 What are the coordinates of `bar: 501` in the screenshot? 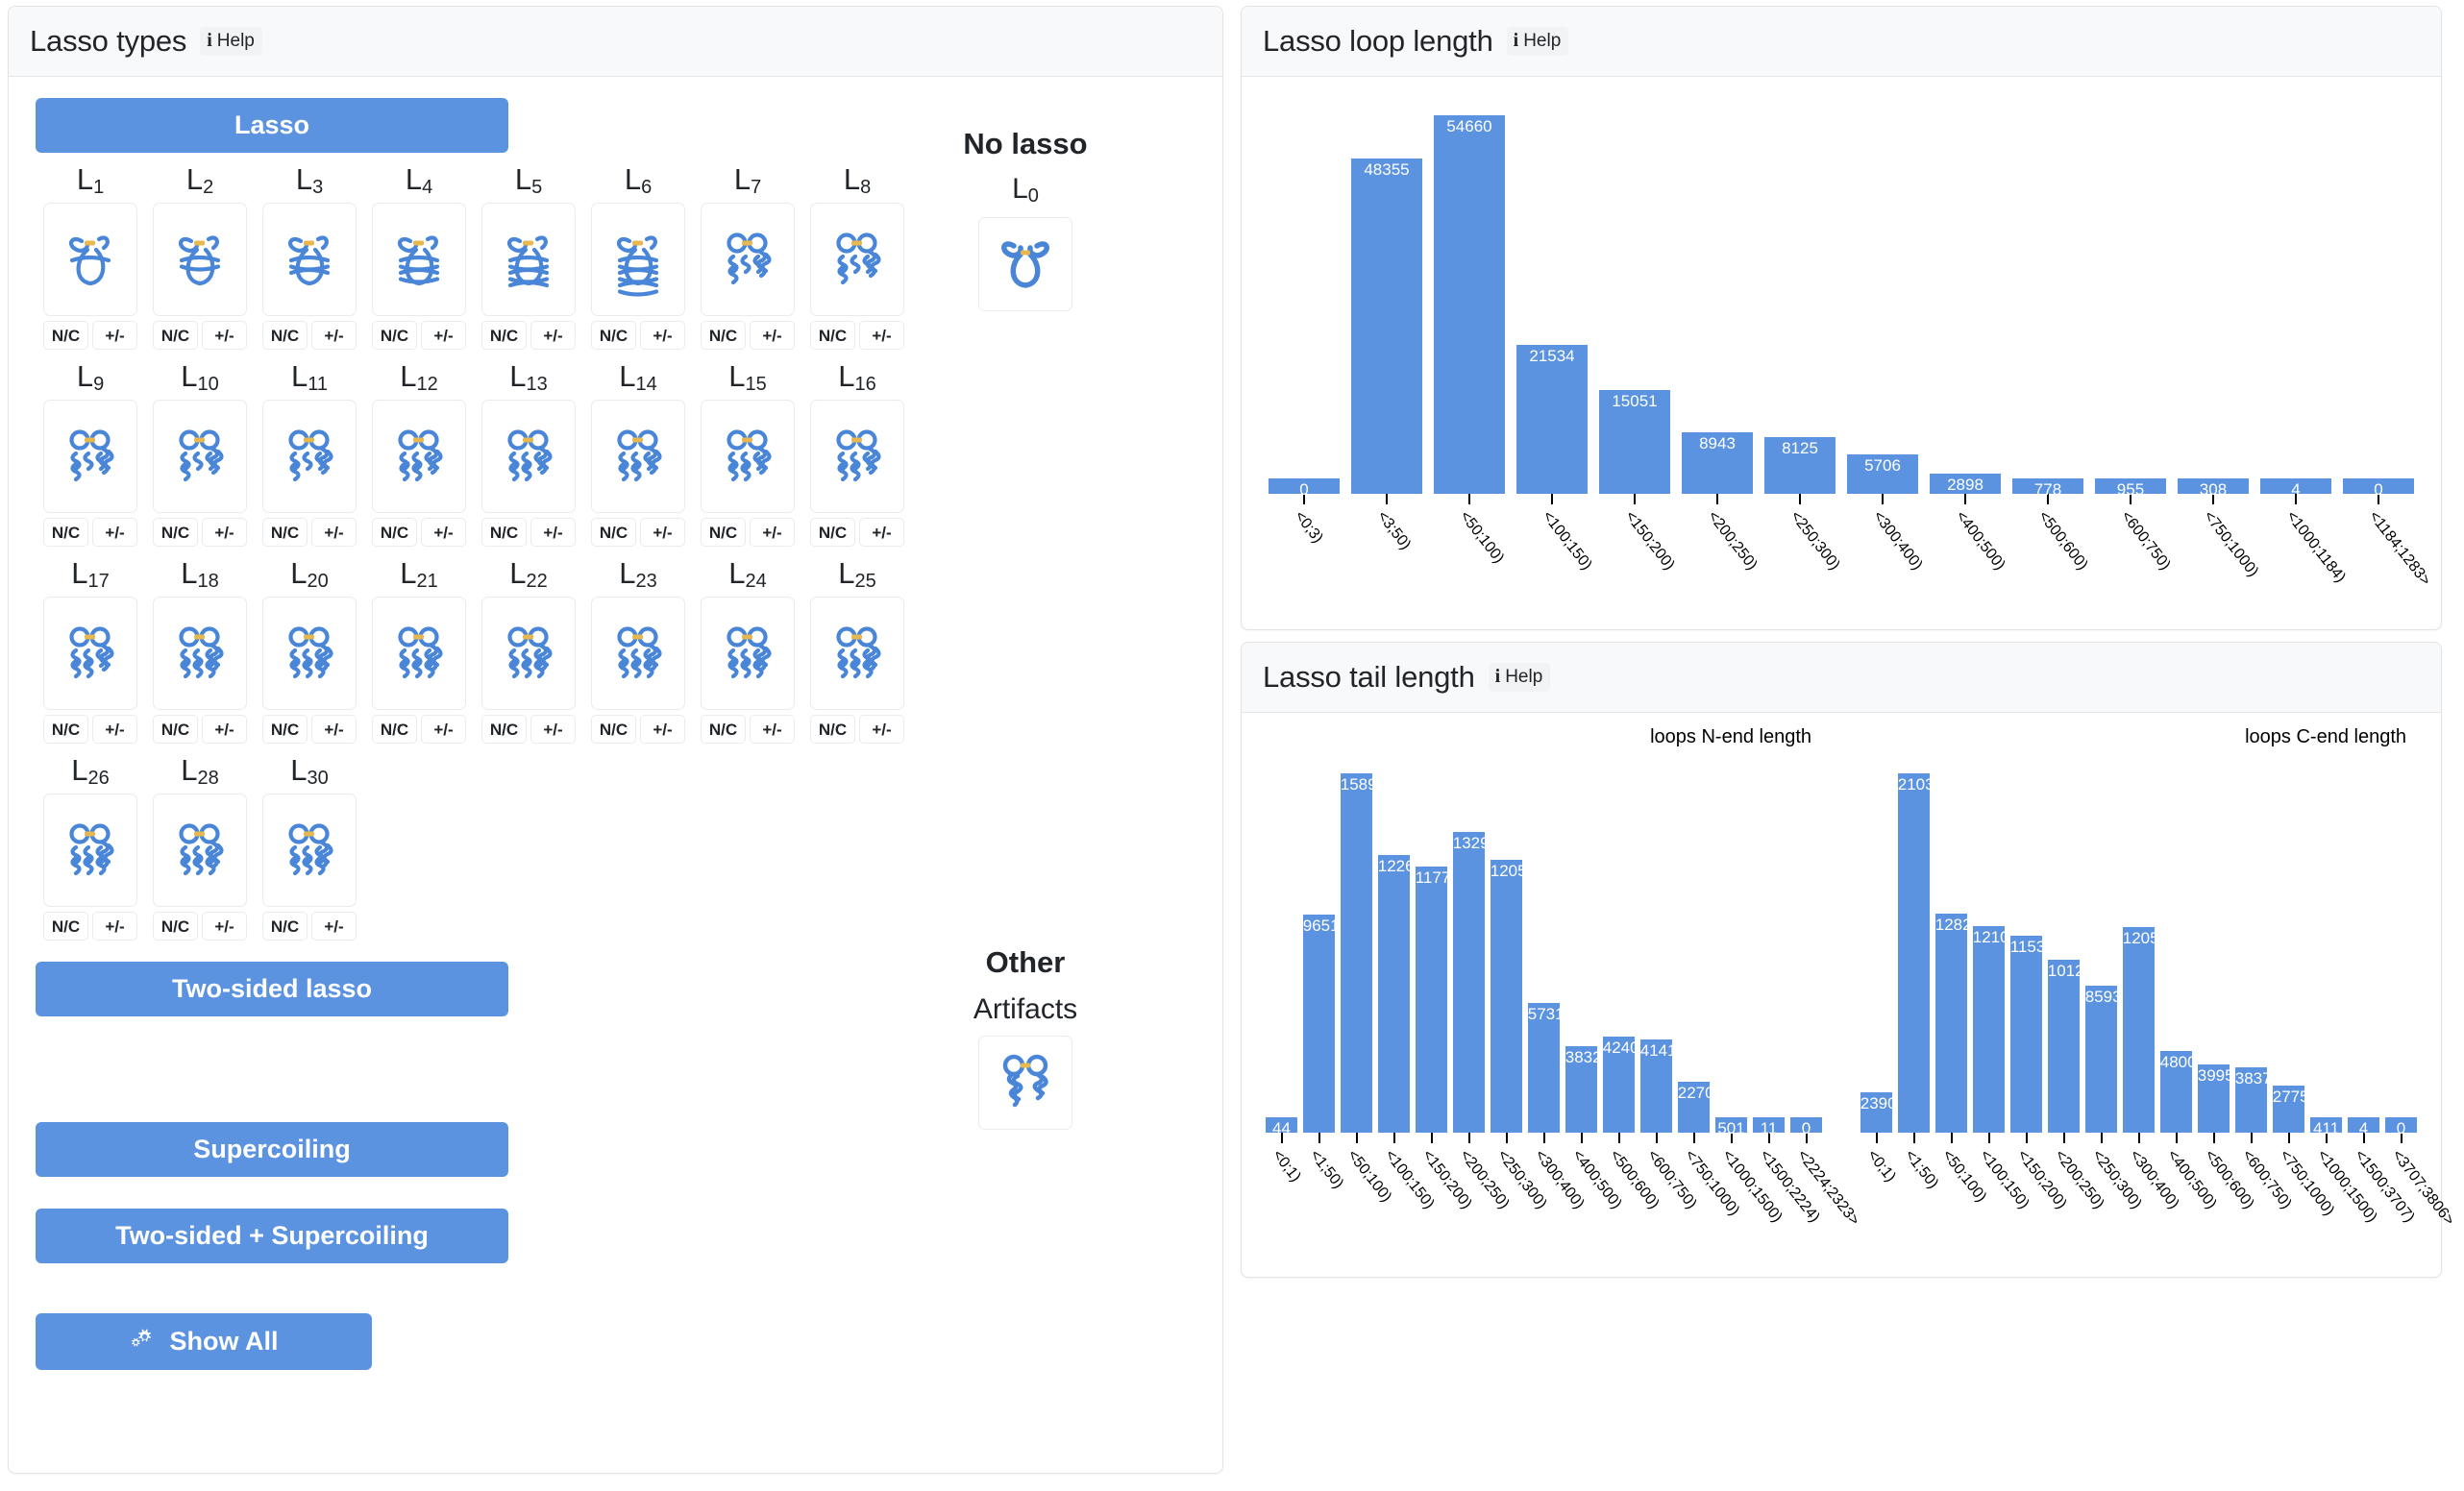 It's located at (1731, 1127).